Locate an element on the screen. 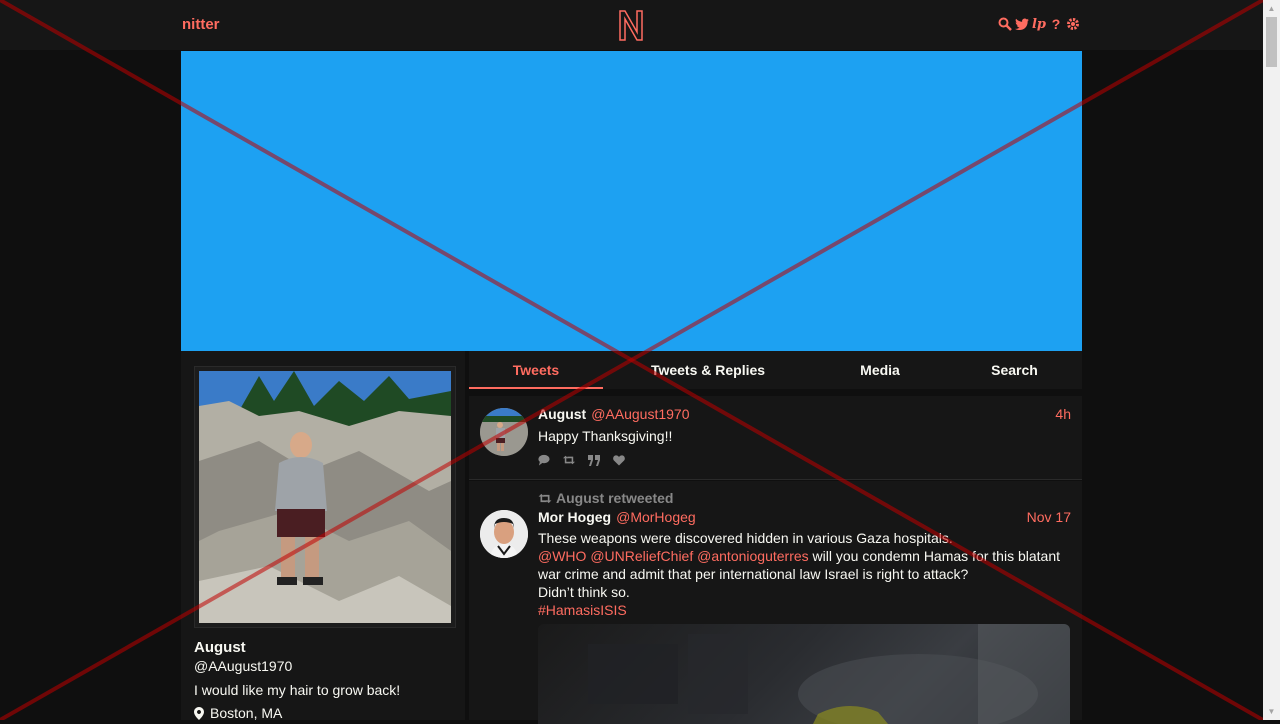 The image size is (1280, 724). profile-avatar is located at coordinates (325, 497).